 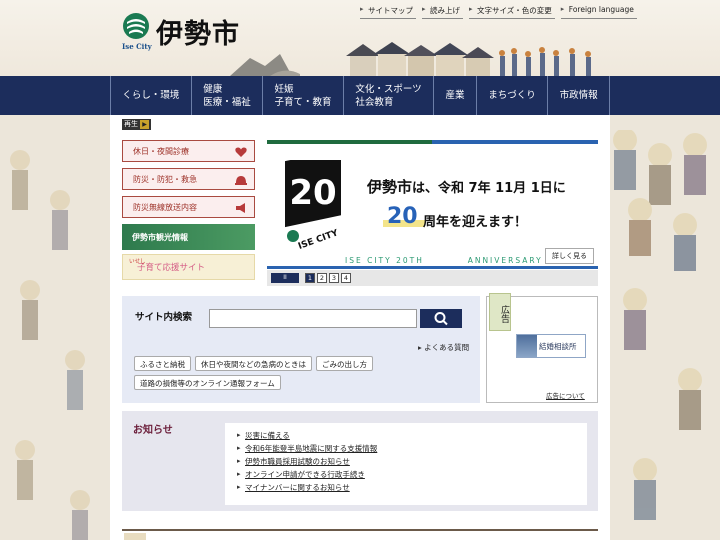 What do you see at coordinates (165, 179) in the screenshot?
I see `quick-link-label: 防災・防犯・救急` at bounding box center [165, 179].